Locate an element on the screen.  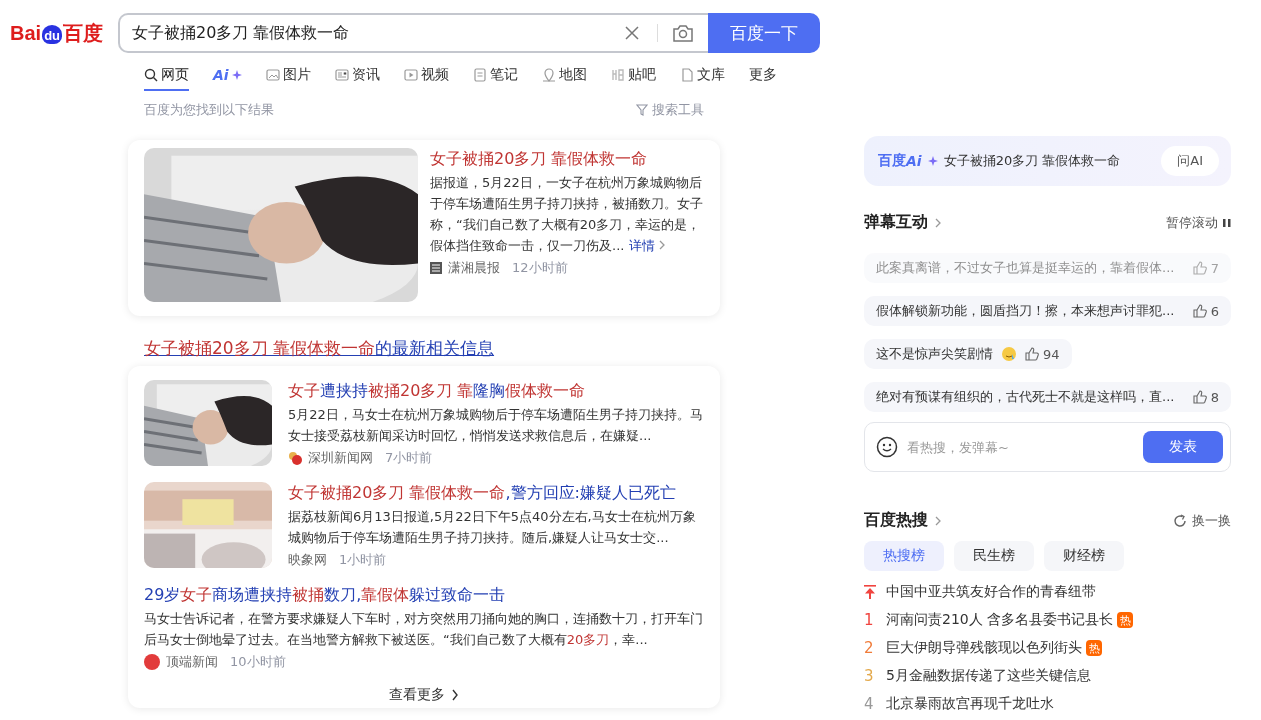
news-title-link: 29岁女子商场遭挟持被捅数刀,靠假体躲过致命一击 is located at coordinates (424, 595).